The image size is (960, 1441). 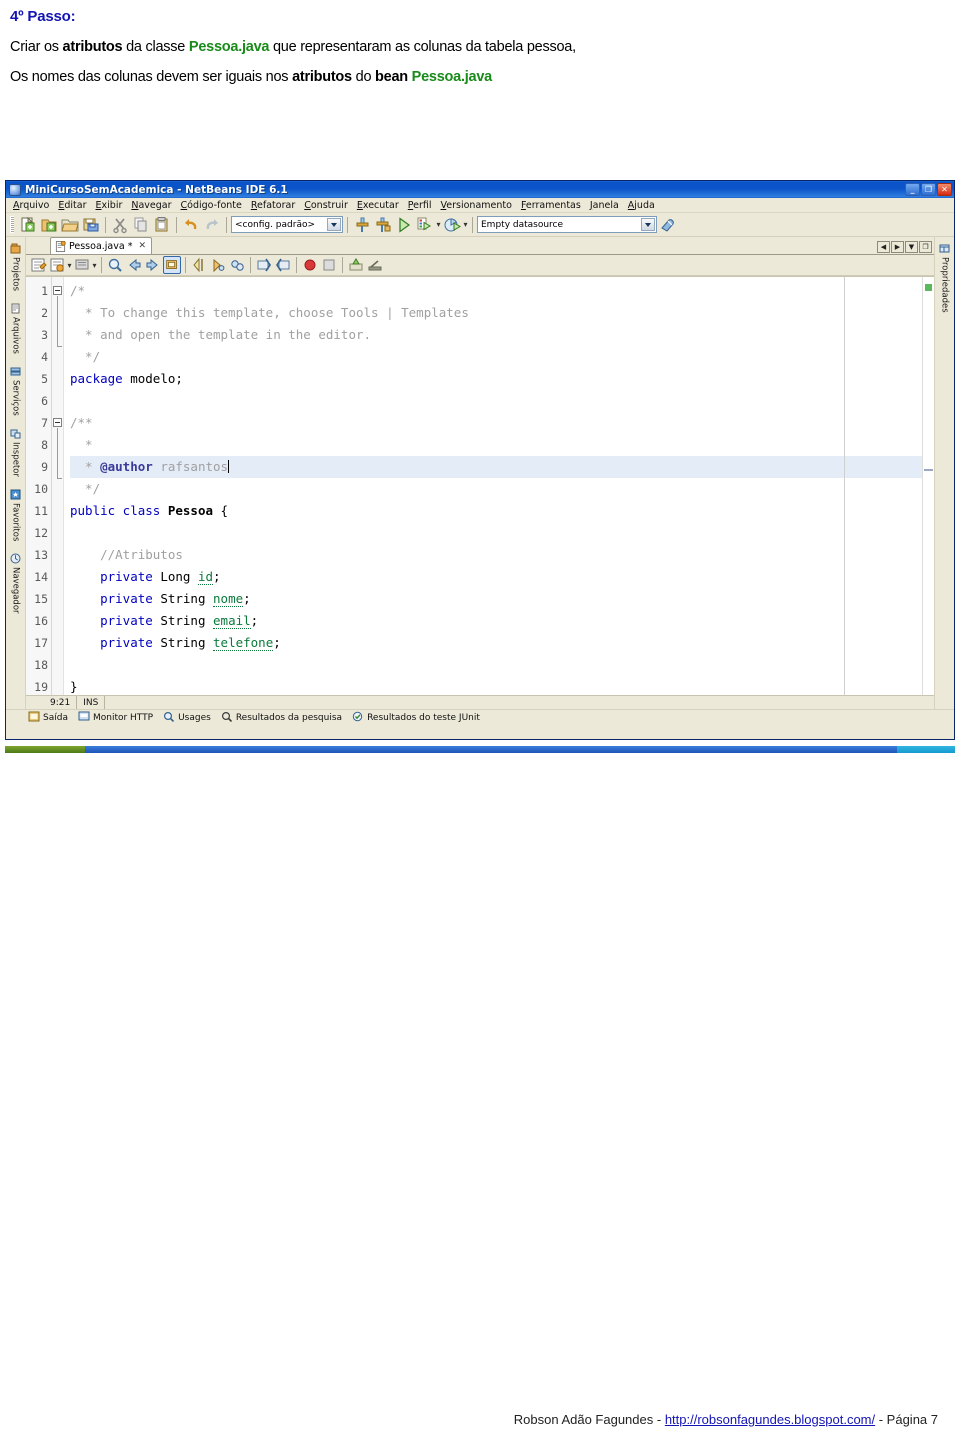 I want to click on menu-ajuda: Ajuda, so click(x=641, y=205).